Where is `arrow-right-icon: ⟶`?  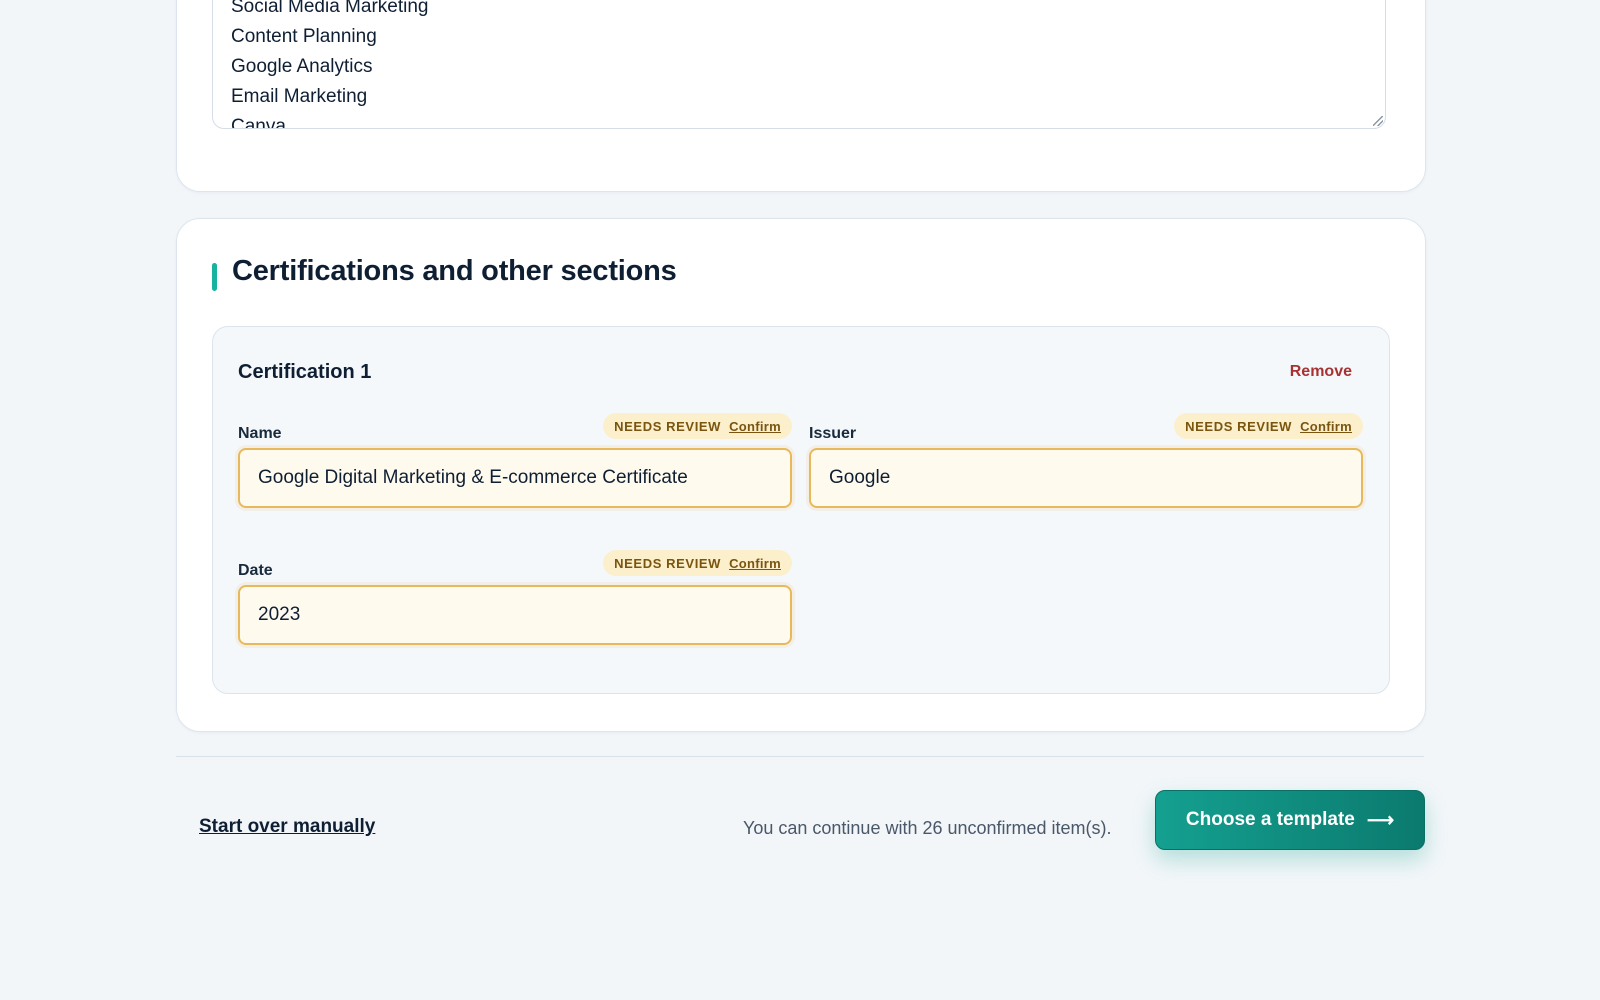 arrow-right-icon: ⟶ is located at coordinates (1380, 820).